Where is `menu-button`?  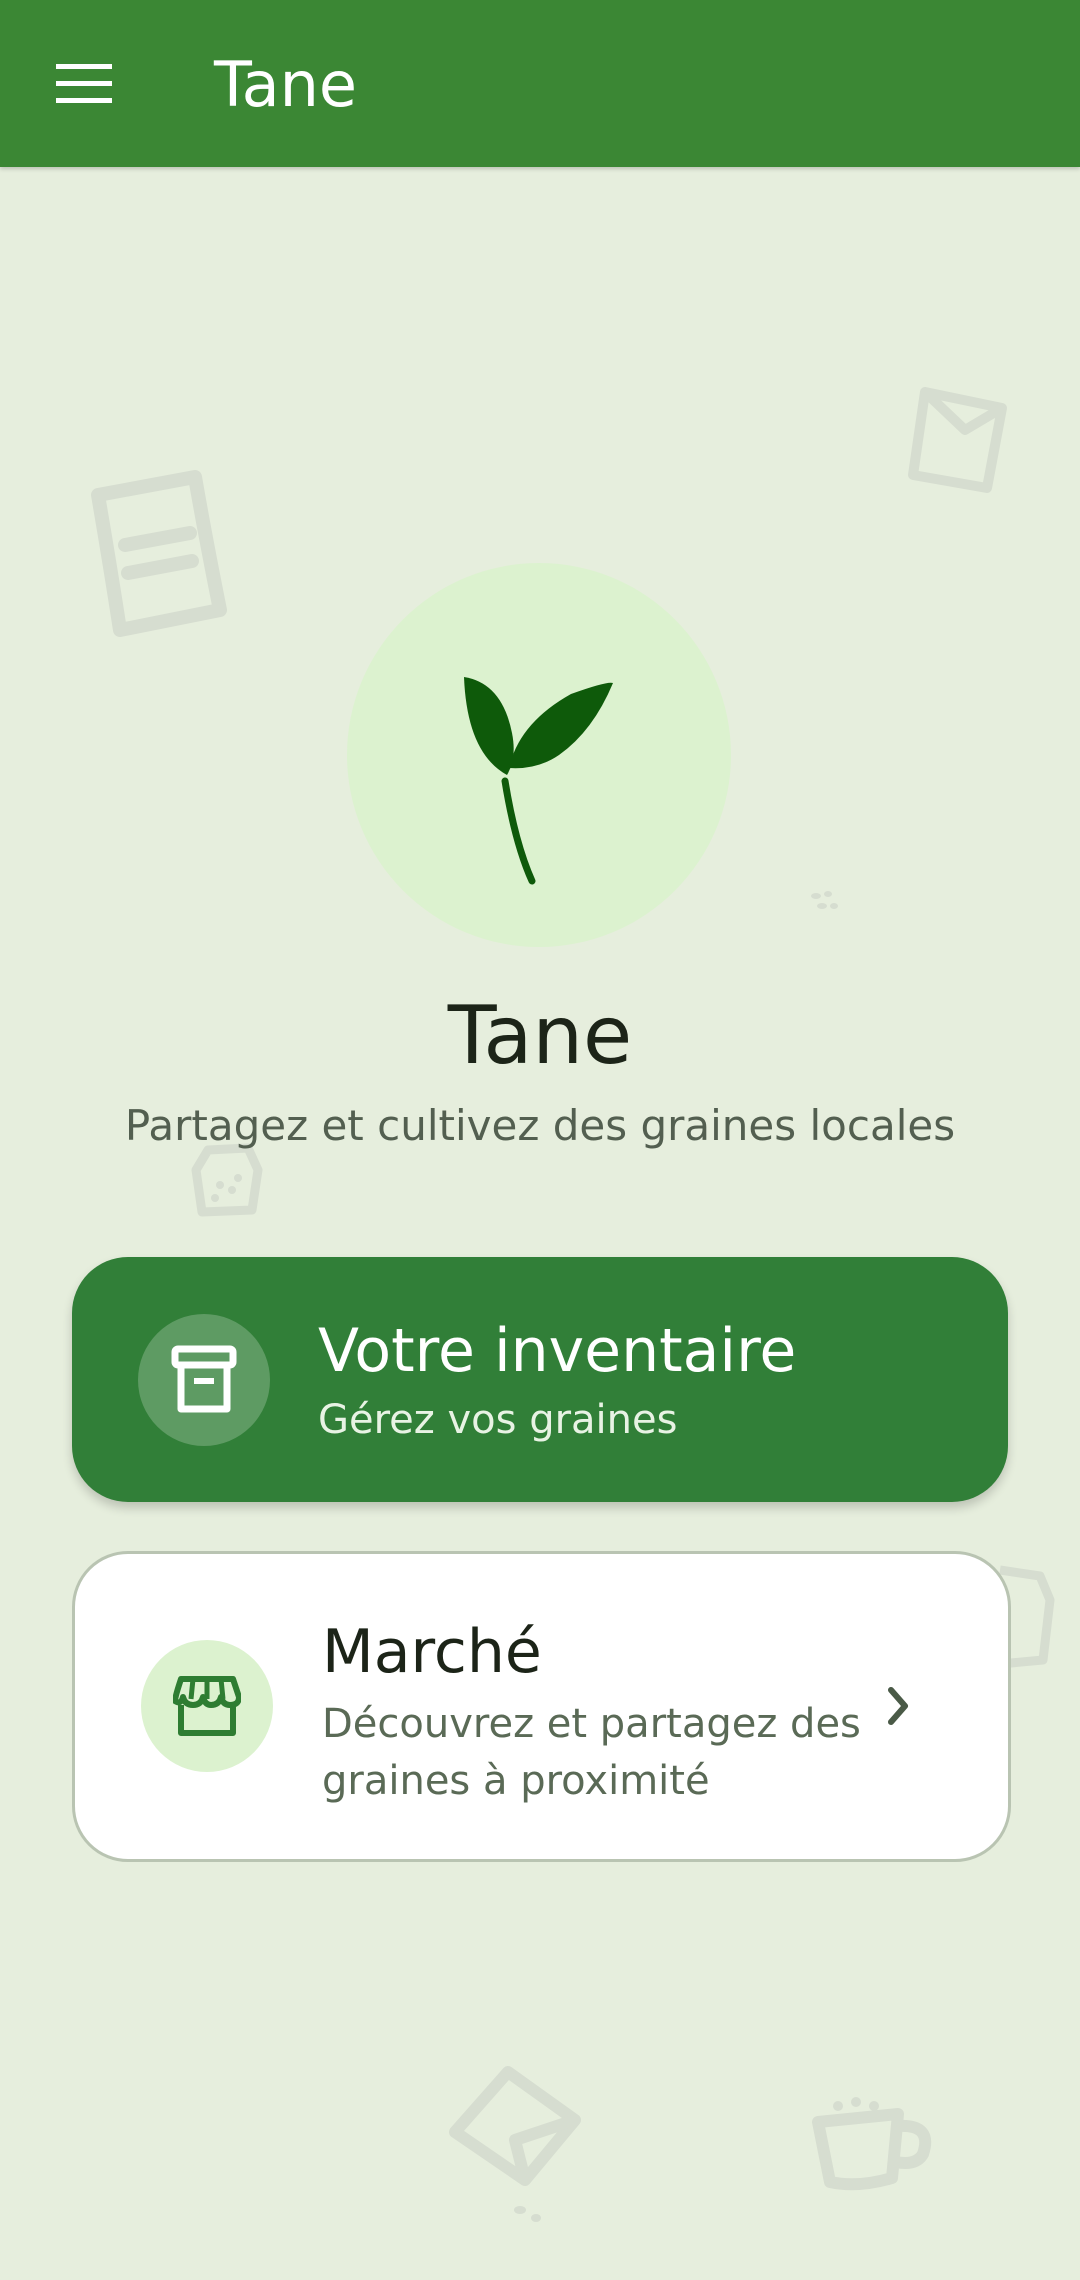
menu-button is located at coordinates (84, 84).